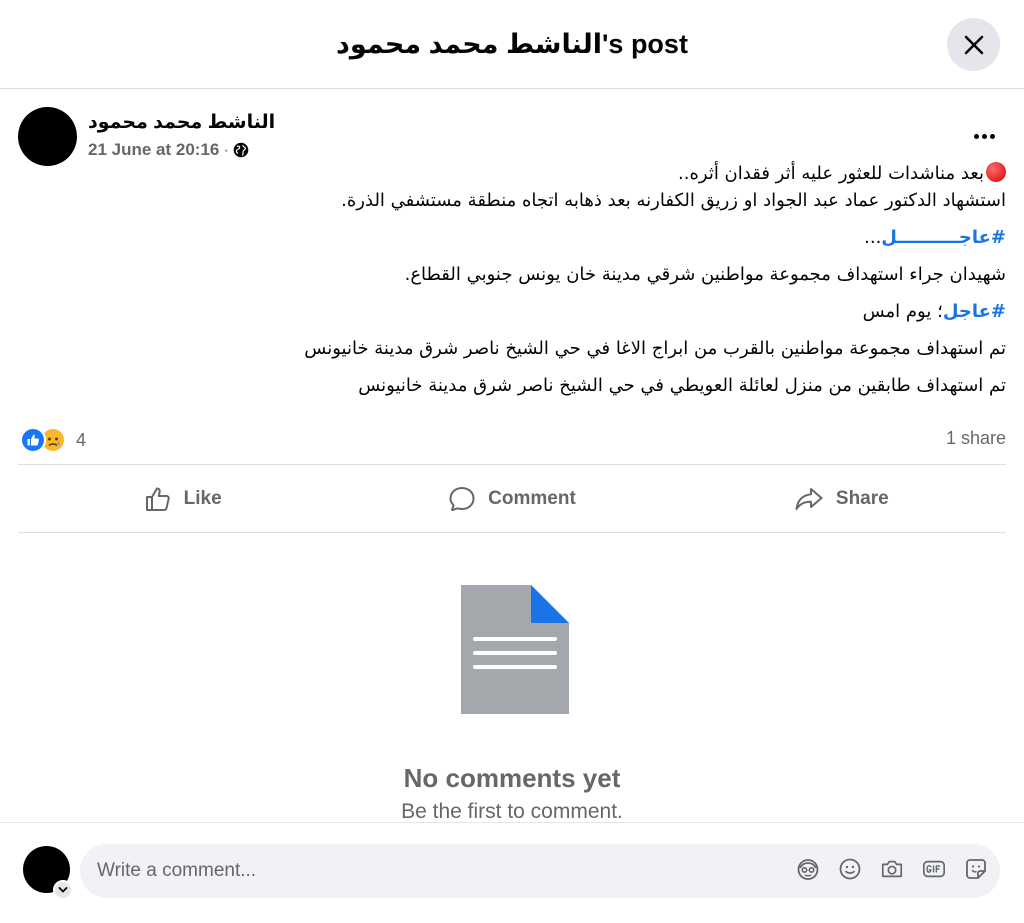  What do you see at coordinates (606, 173) in the screenshot?
I see `post-line: بعد مناشدات للعثور عليه أثر فقدان أثره..` at bounding box center [606, 173].